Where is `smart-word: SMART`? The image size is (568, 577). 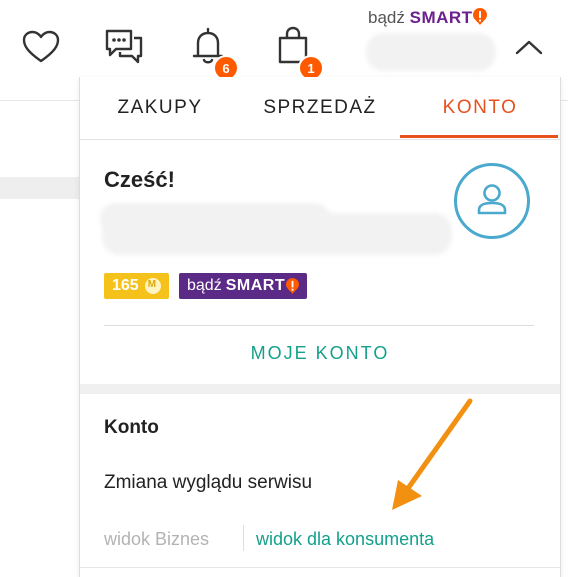 smart-word: SMART is located at coordinates (441, 17).